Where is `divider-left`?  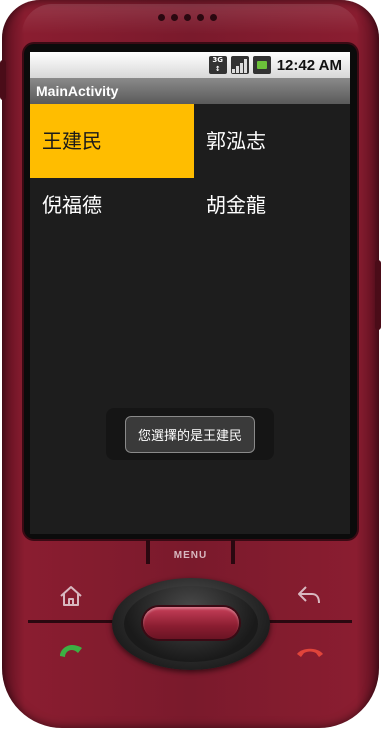 divider-left is located at coordinates (73, 621).